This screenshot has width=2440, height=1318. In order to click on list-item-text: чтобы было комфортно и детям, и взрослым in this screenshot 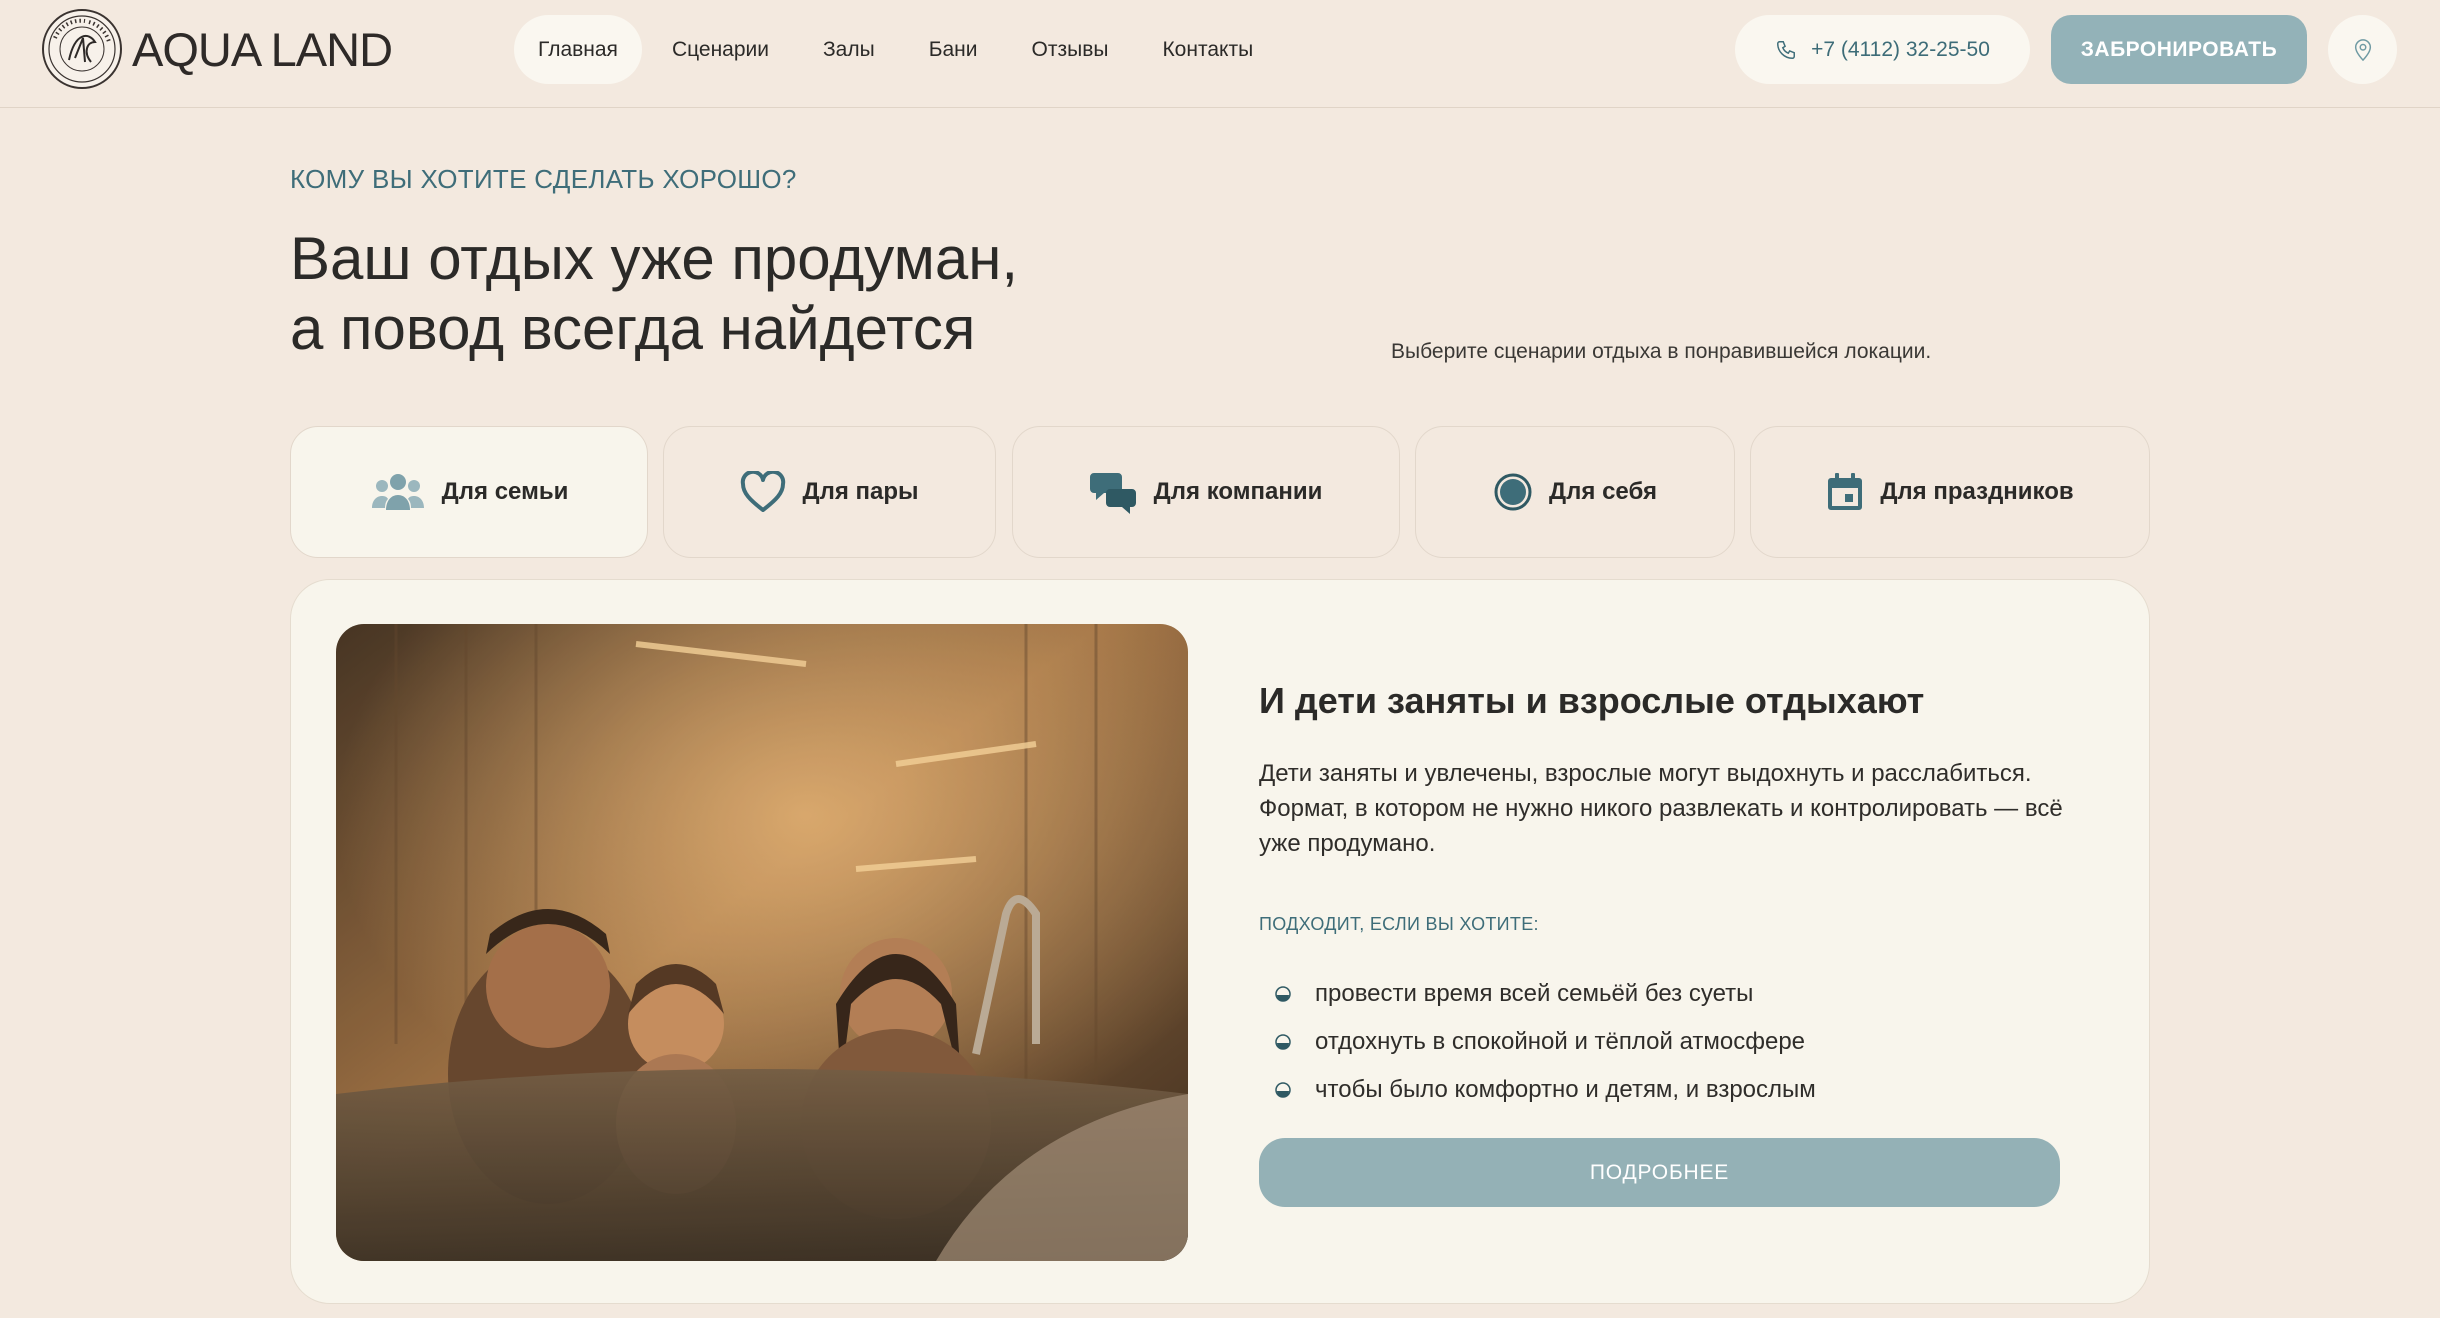, I will do `click(1565, 1089)`.